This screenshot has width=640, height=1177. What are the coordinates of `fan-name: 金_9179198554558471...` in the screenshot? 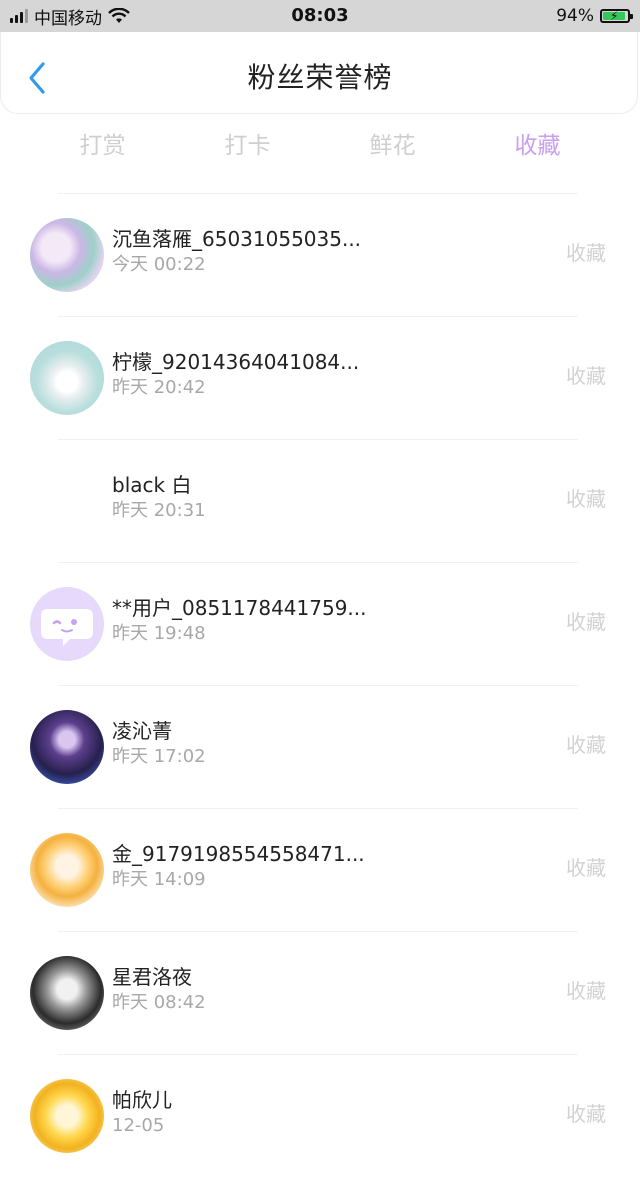 It's located at (238, 854).